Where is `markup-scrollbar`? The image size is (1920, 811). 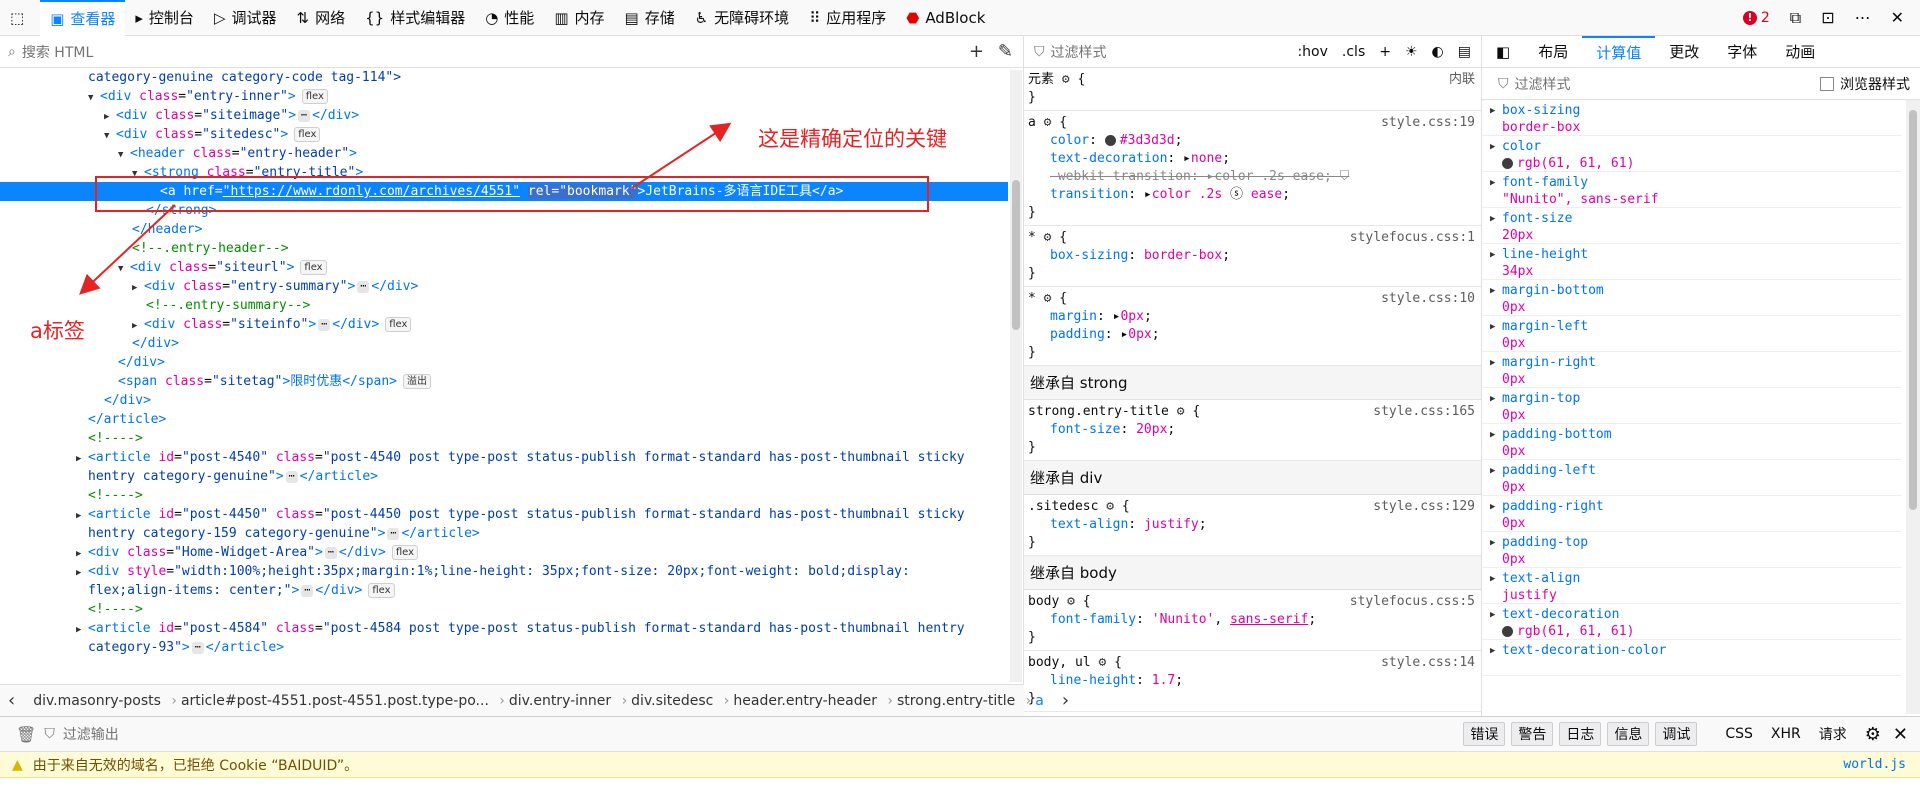
markup-scrollbar is located at coordinates (1016, 376).